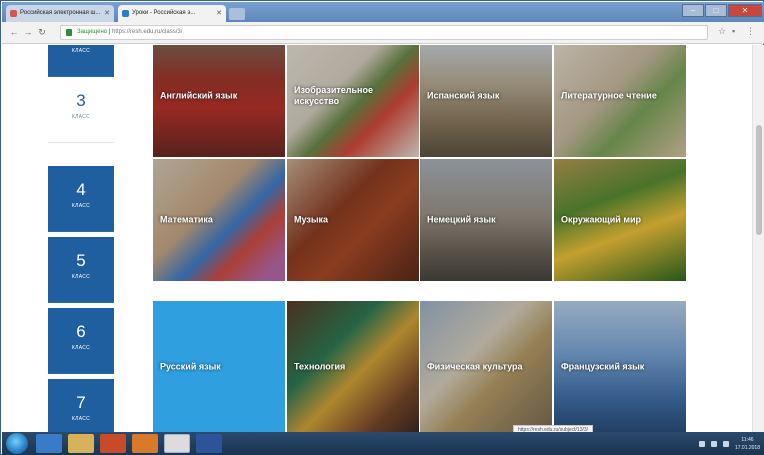 The width and height of the screenshot is (764, 455). I want to click on chrome-icon, so click(177, 443).